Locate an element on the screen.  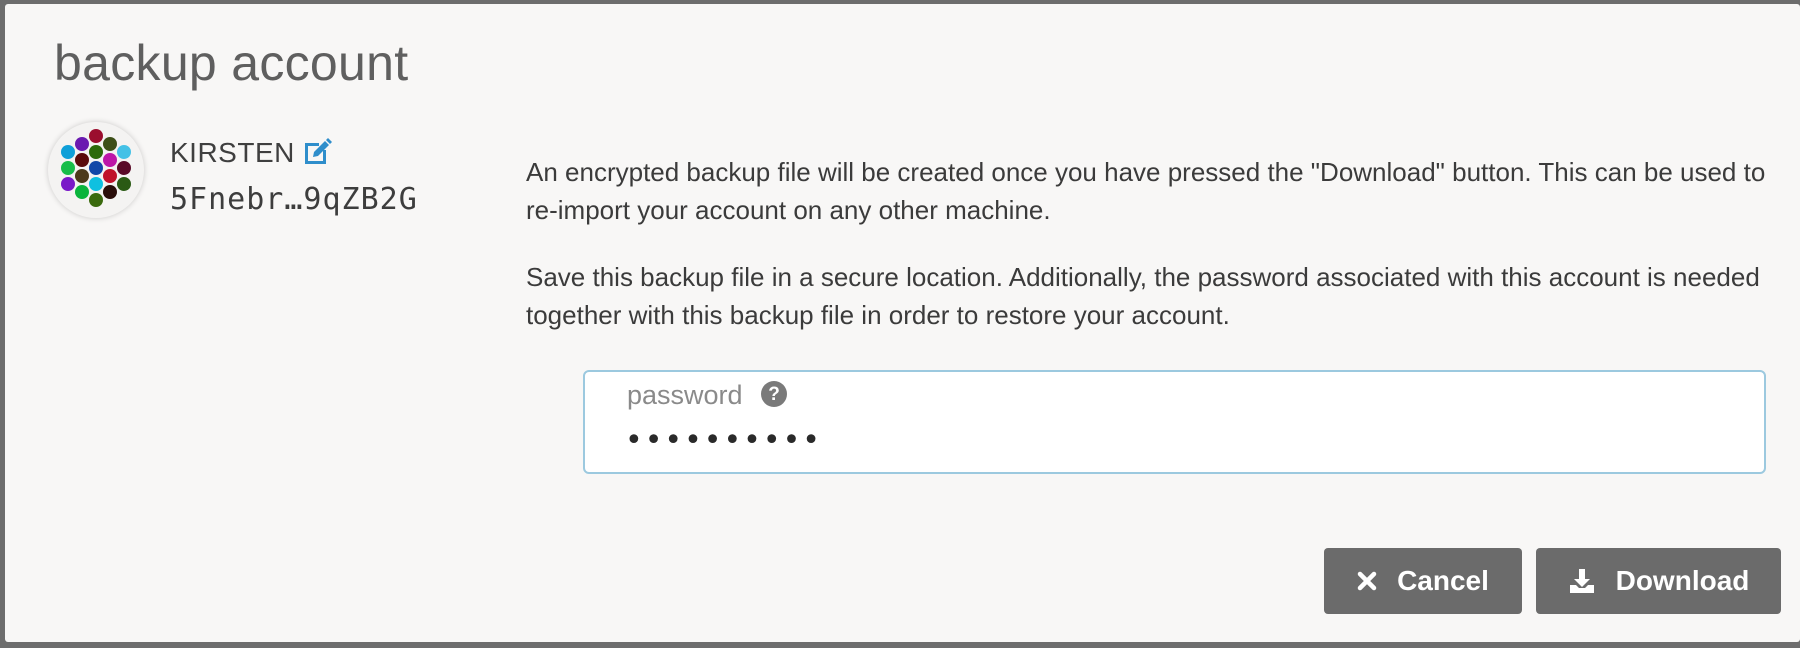
account-identicon is located at coordinates (96, 170).